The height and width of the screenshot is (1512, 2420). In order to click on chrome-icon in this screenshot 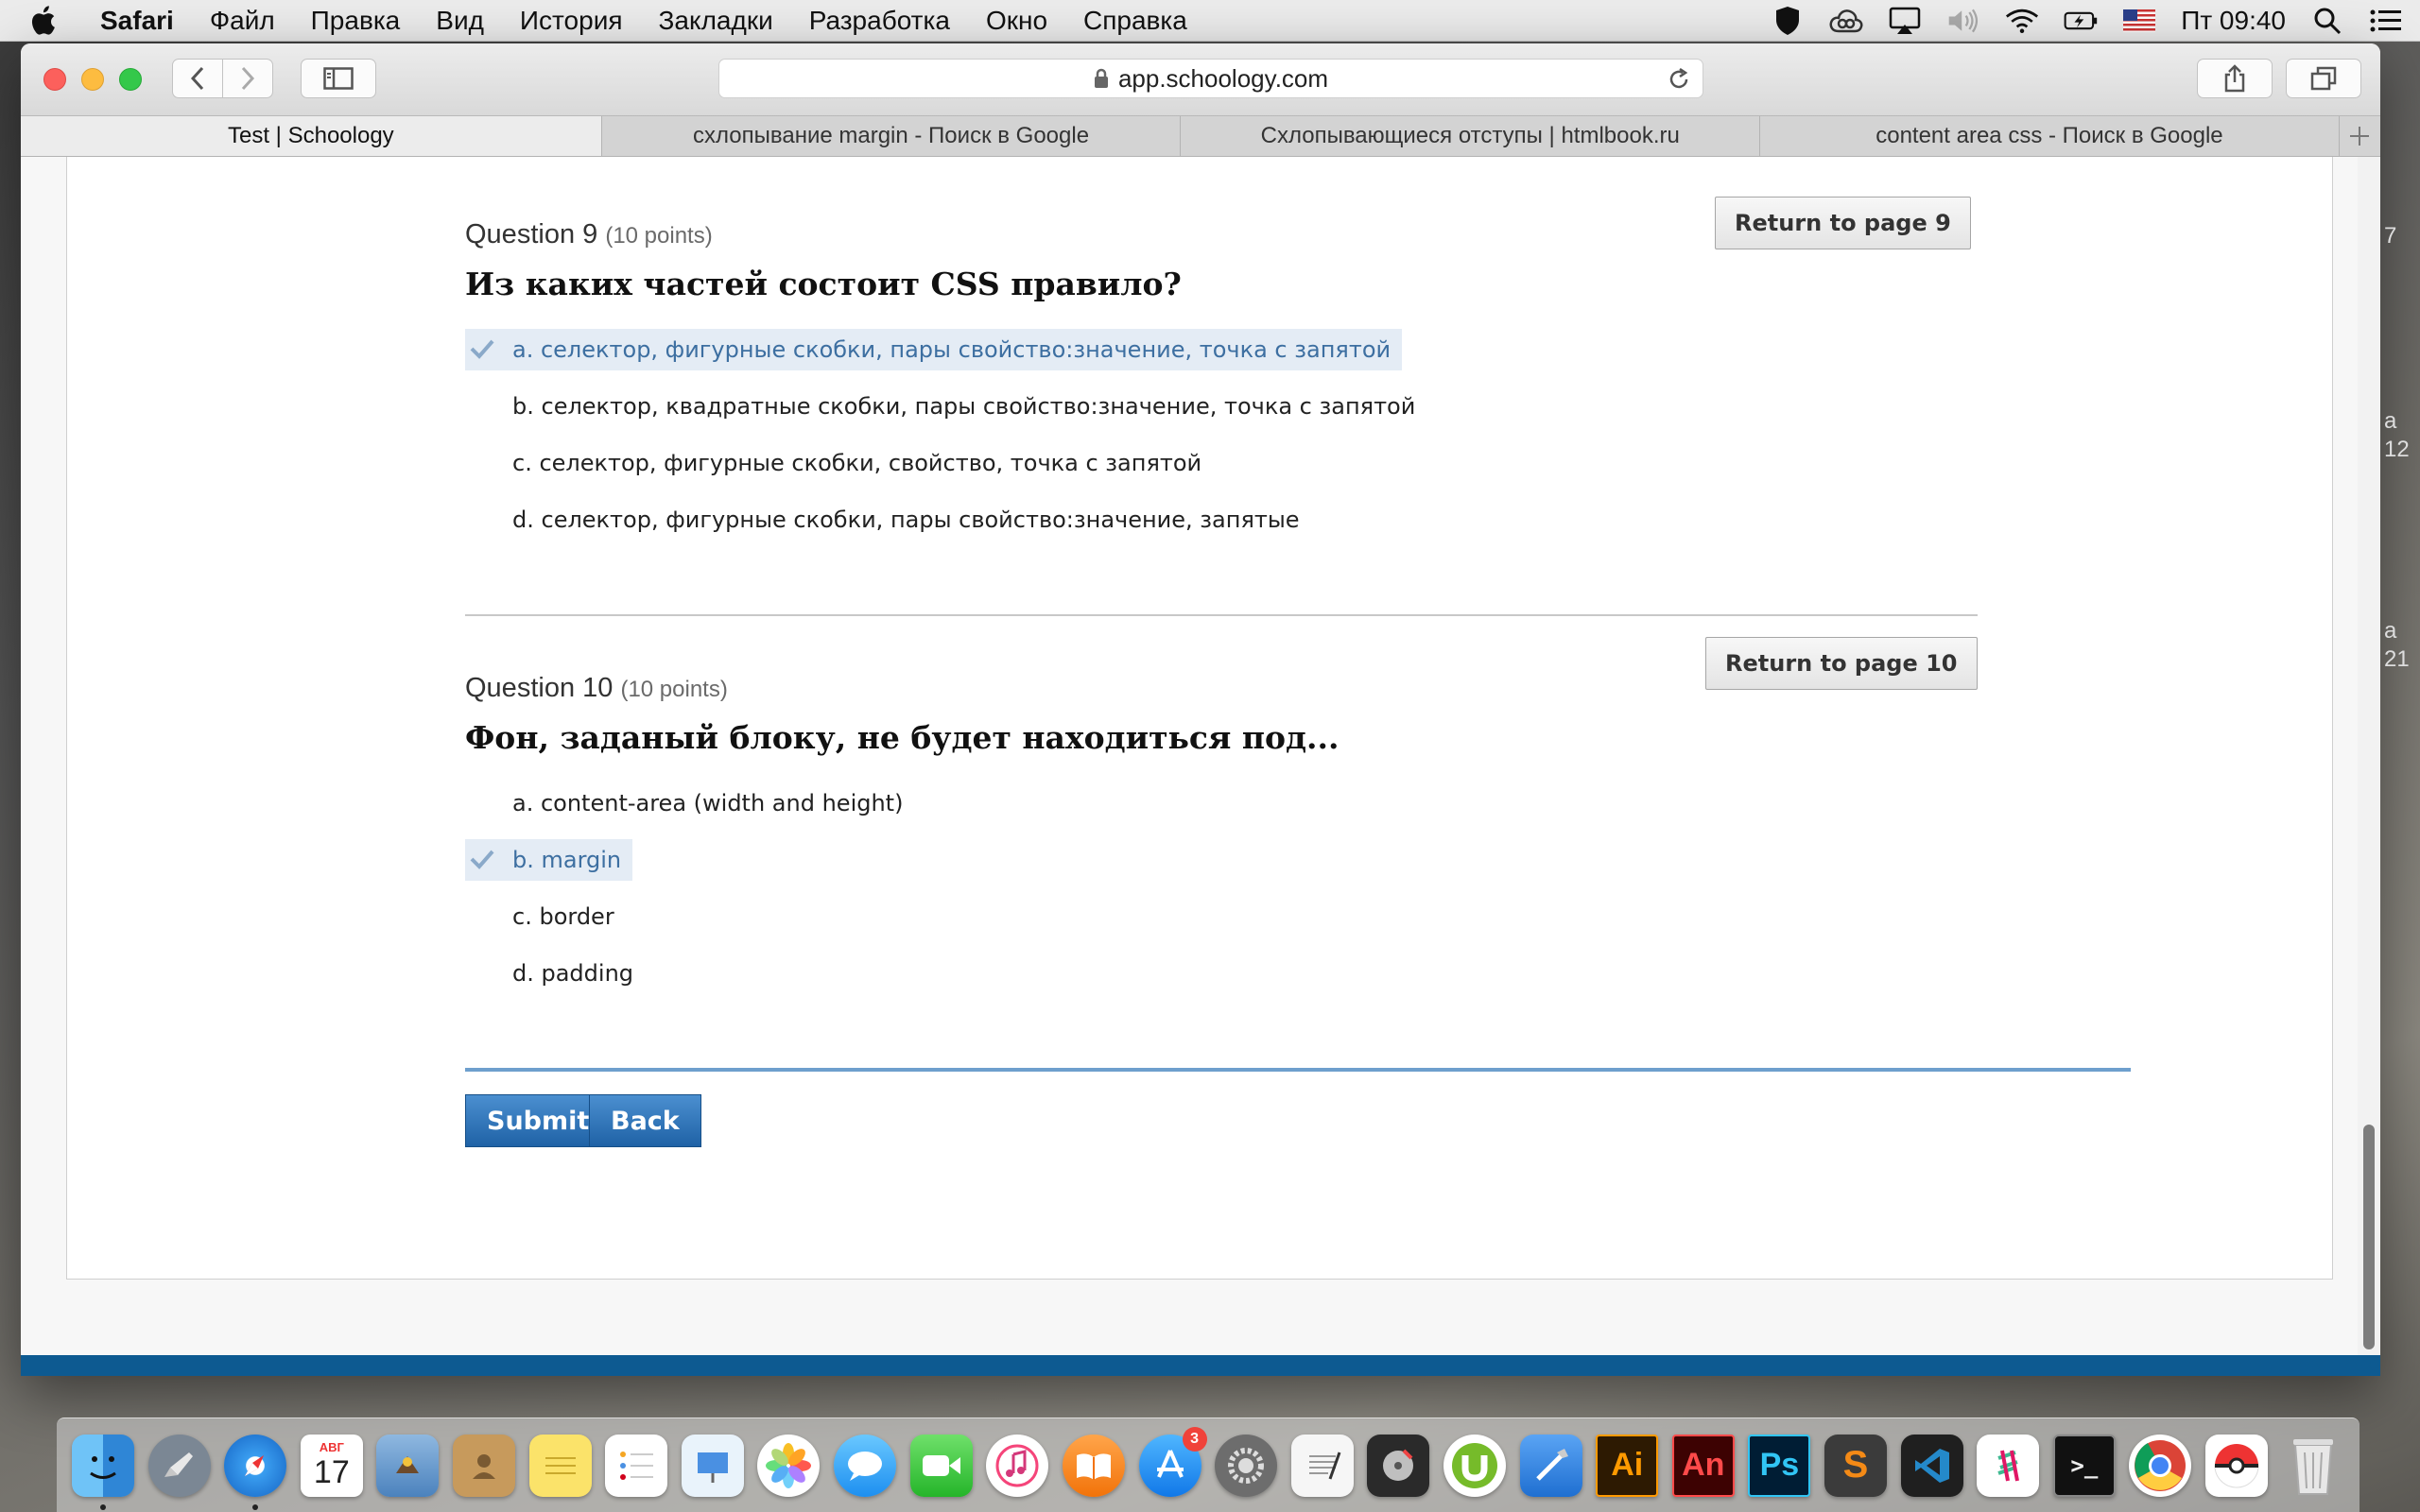, I will do `click(2160, 1465)`.